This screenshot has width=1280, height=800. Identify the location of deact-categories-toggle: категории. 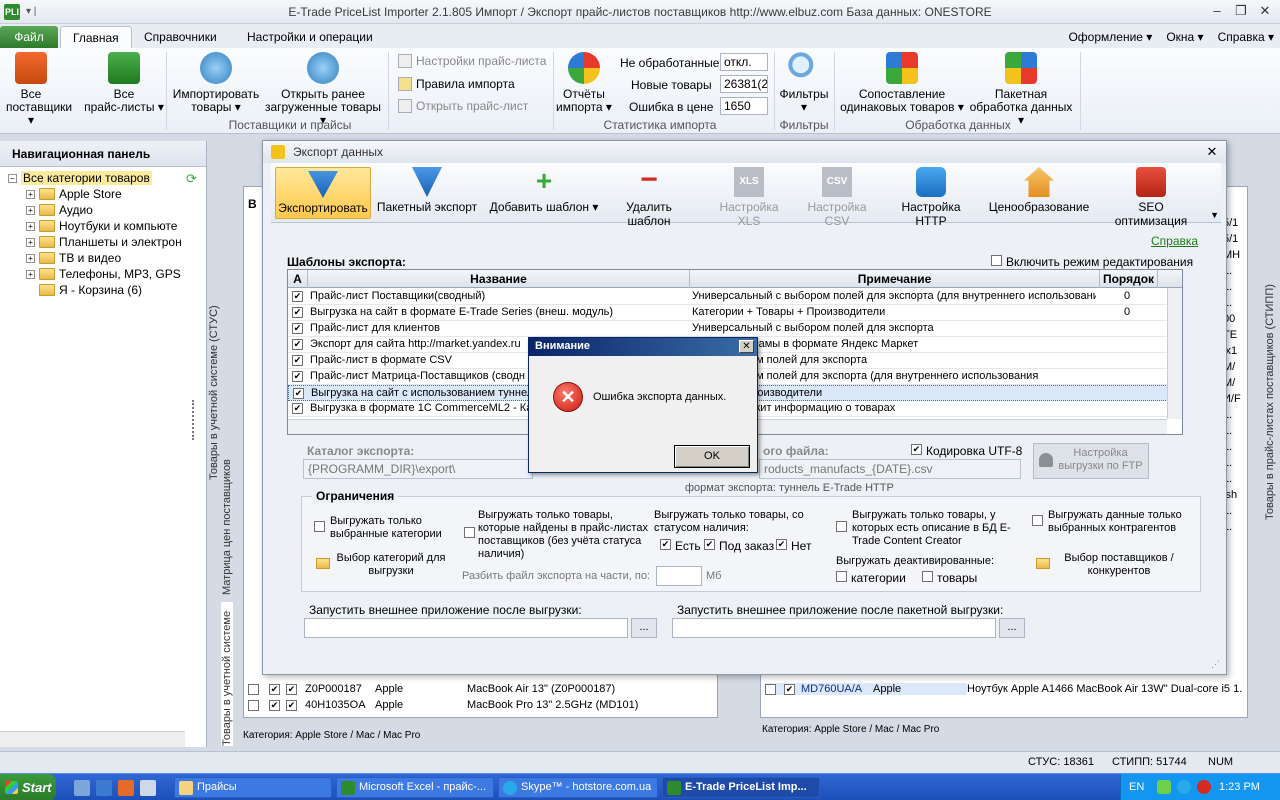
(871, 578).